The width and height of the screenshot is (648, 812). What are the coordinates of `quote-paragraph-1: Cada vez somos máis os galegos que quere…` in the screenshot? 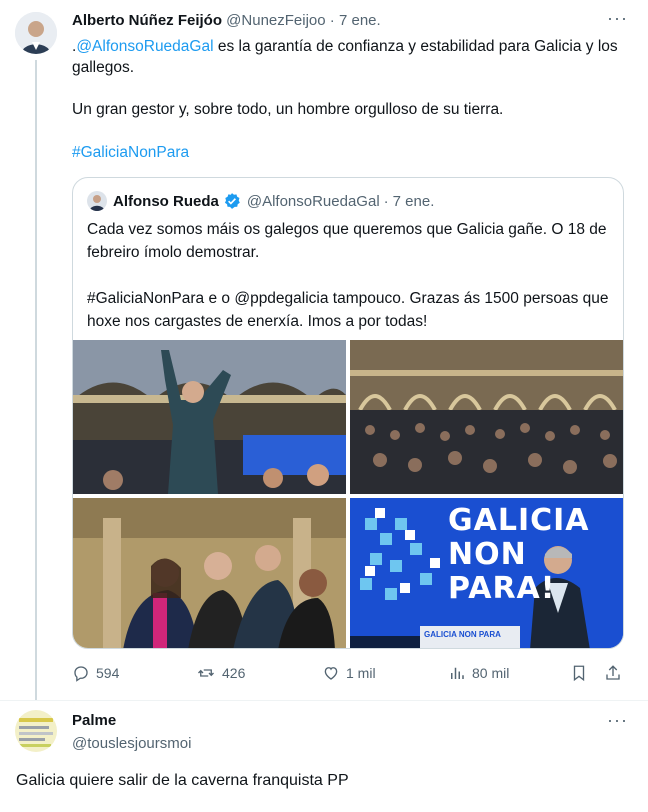 It's located at (347, 241).